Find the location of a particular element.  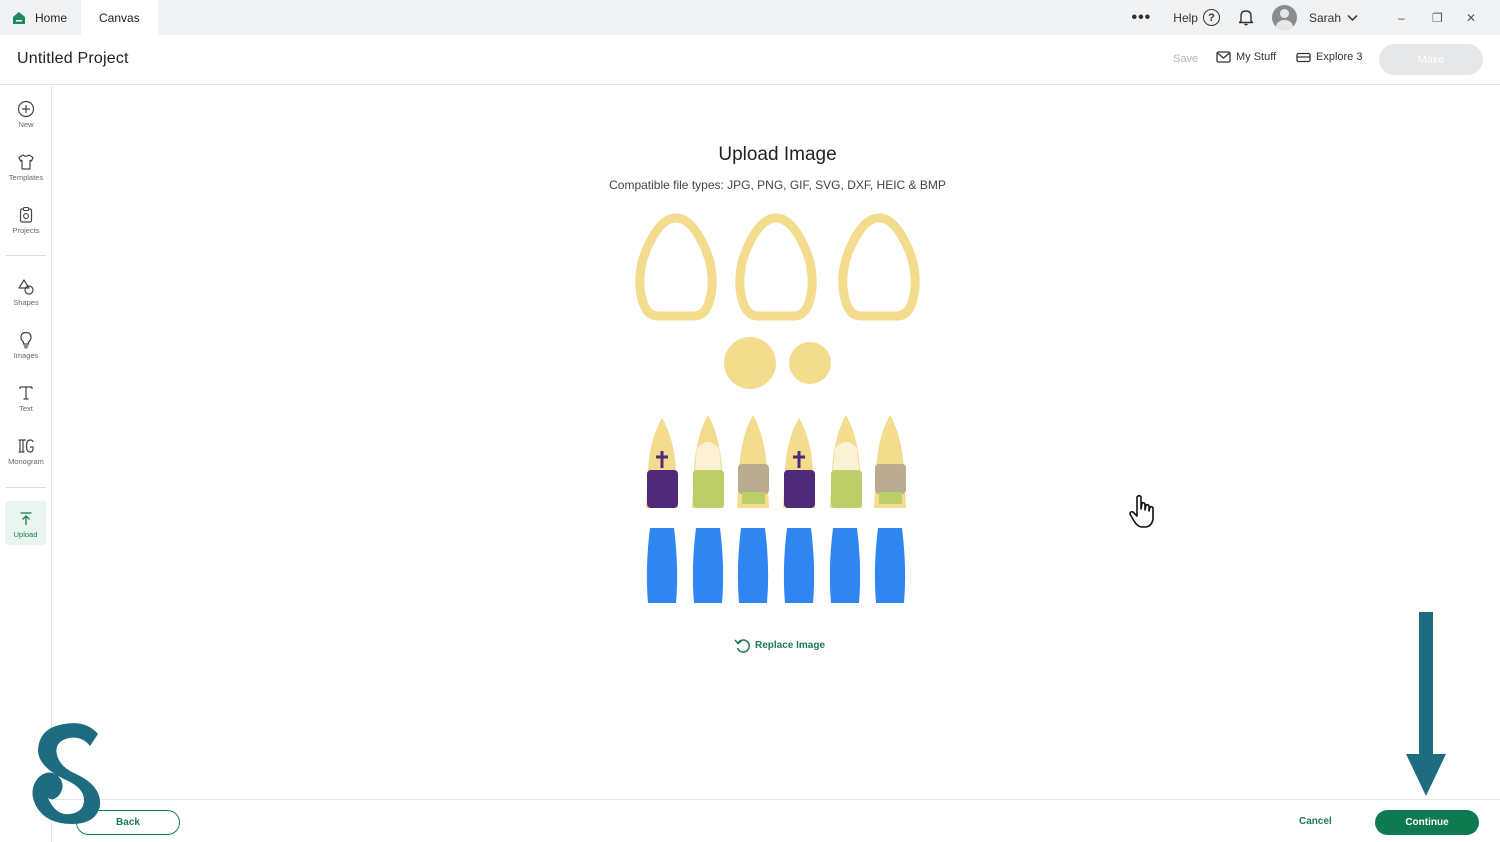

replace-image-button: Replace Image is located at coordinates (779, 645).